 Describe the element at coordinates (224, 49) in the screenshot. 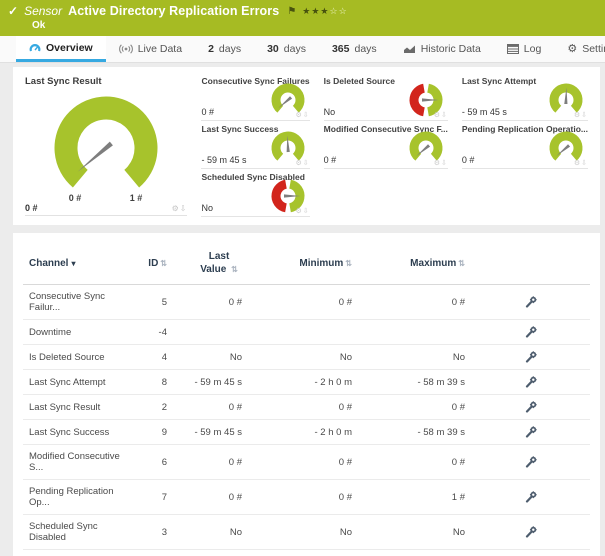

I see `tab-2-days: 2 days` at that location.